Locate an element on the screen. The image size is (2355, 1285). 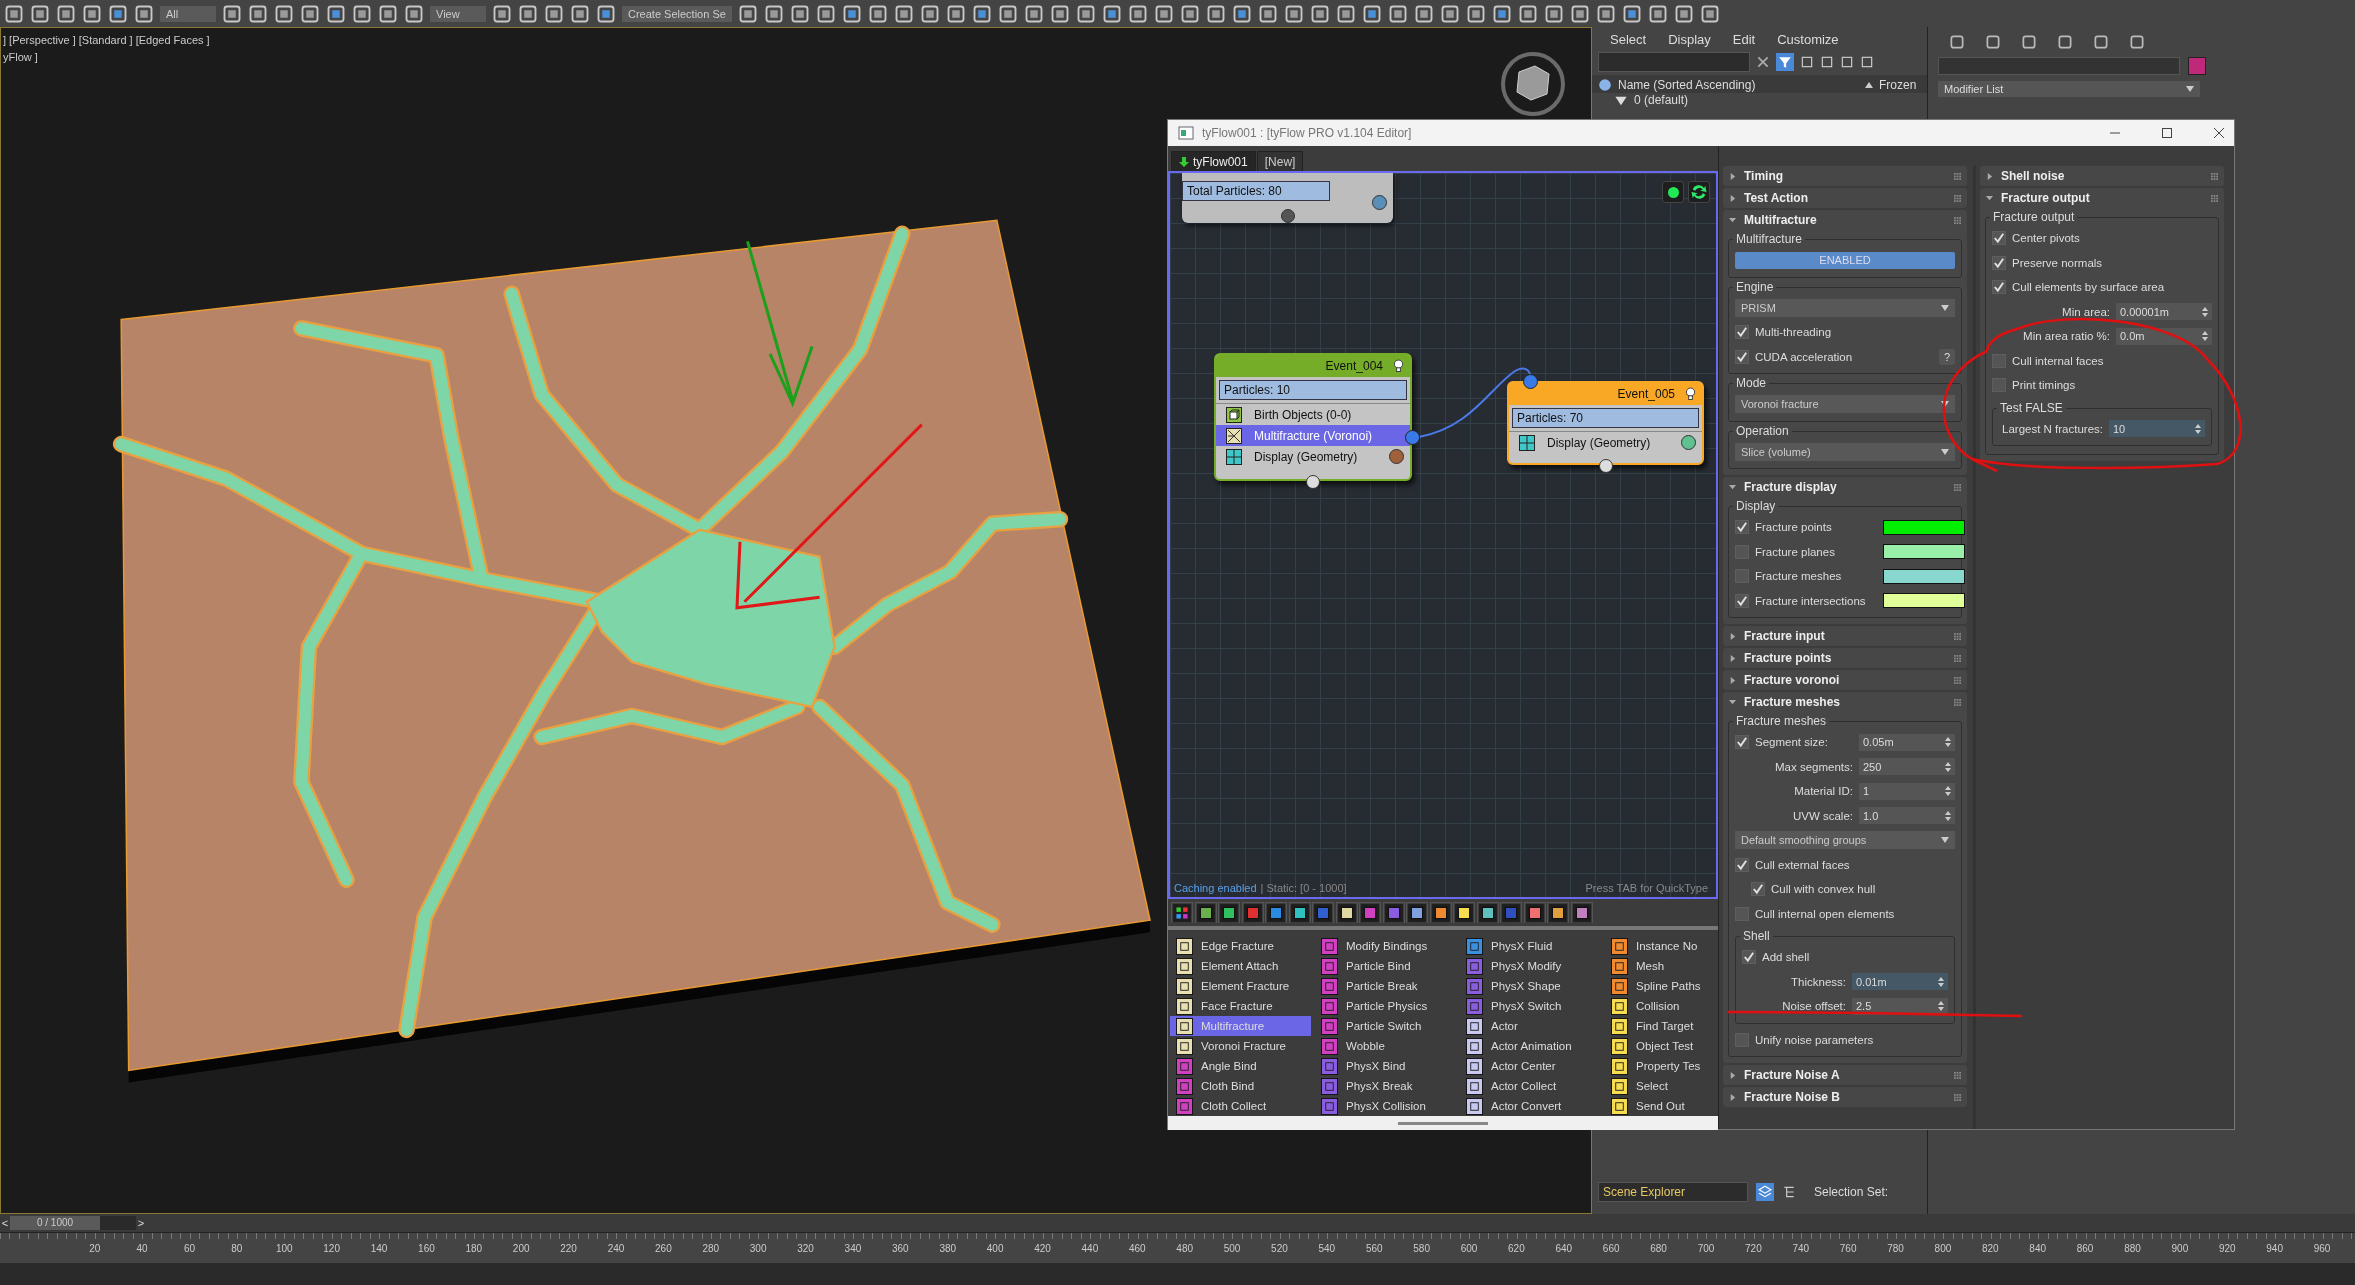
operator-item: Spline Paths is located at coordinates (1661, 986).